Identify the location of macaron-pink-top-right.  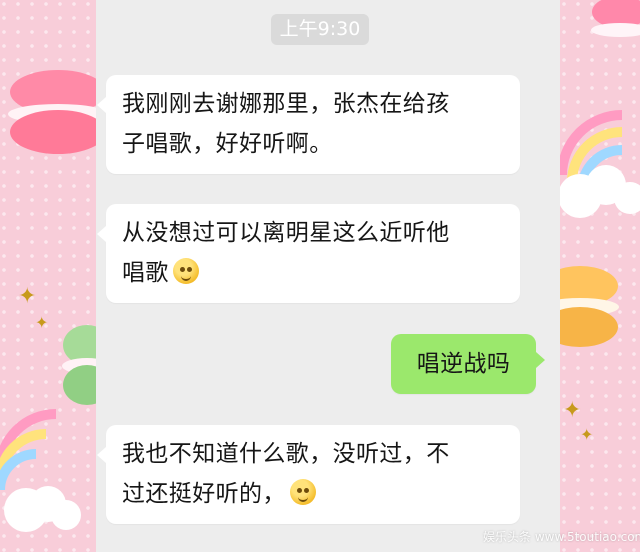
(615, 18).